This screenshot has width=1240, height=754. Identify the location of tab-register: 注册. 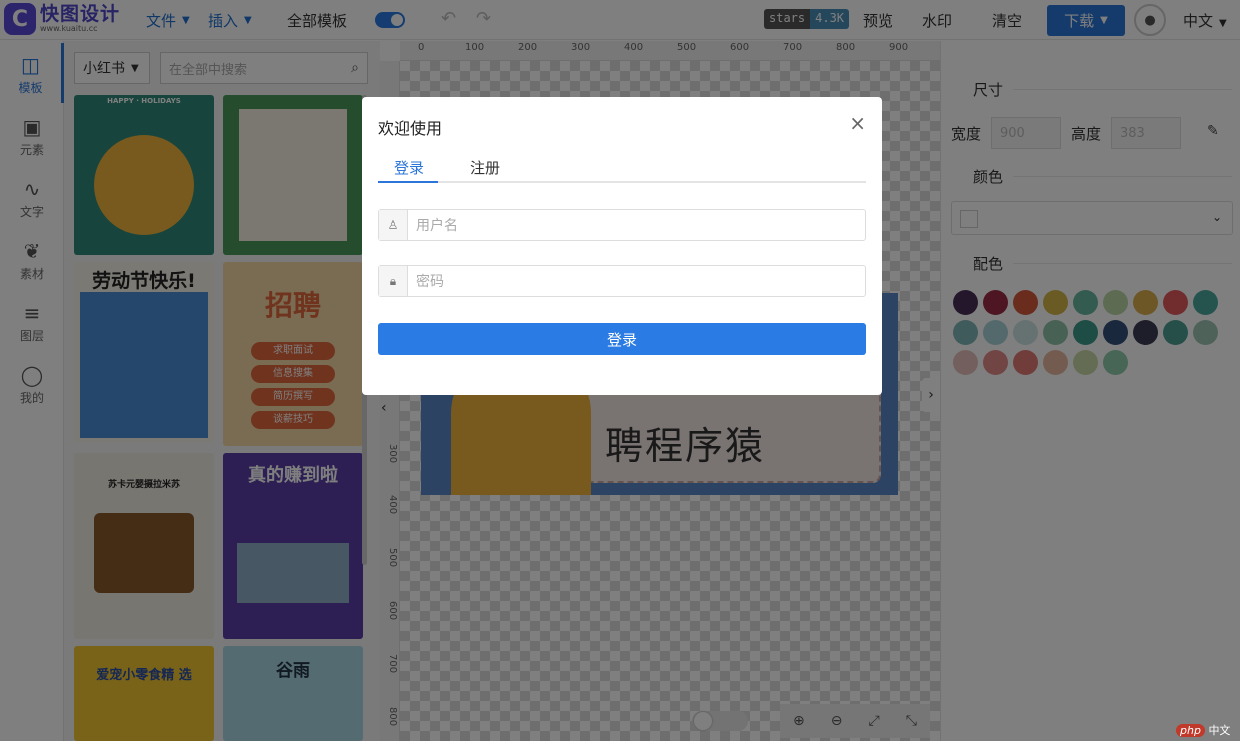
(485, 167).